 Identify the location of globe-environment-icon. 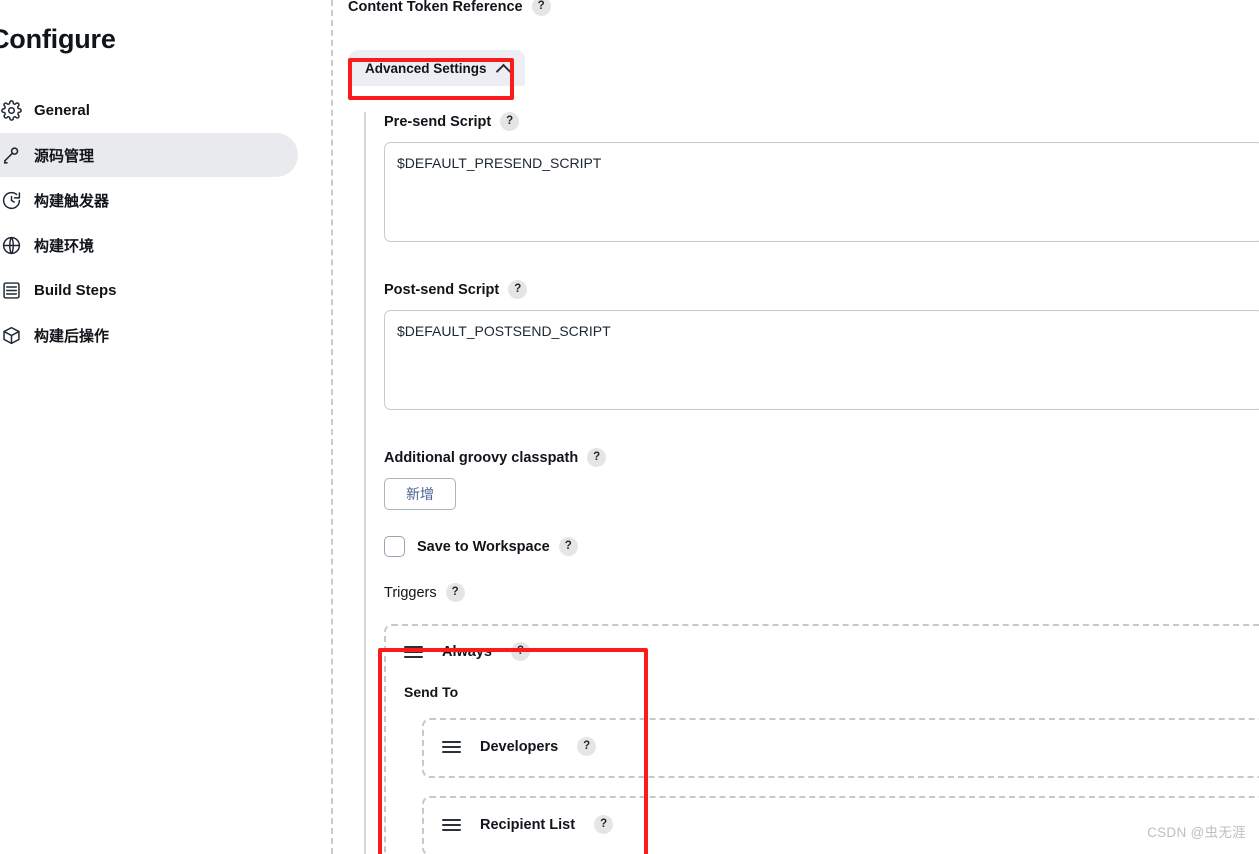
(17, 245).